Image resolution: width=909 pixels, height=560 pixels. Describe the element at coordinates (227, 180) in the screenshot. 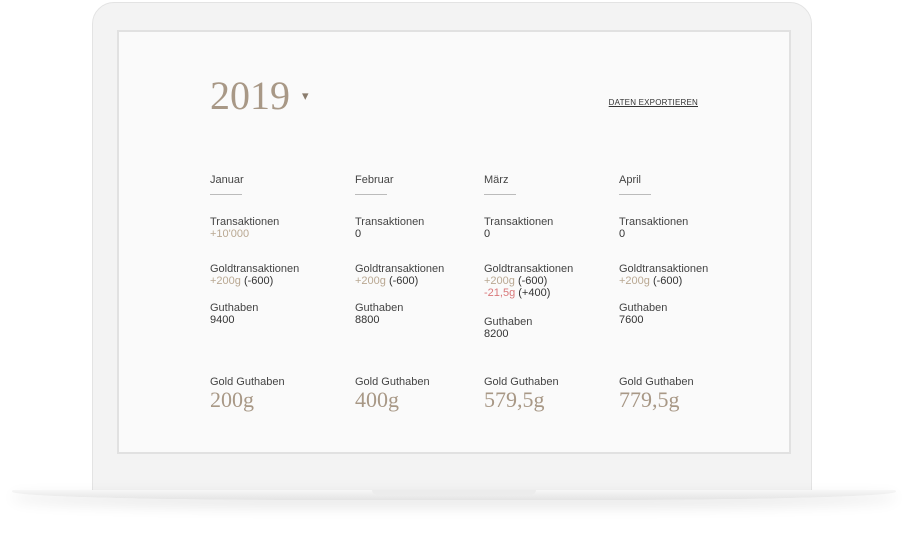

I see `month-name: Januar` at that location.